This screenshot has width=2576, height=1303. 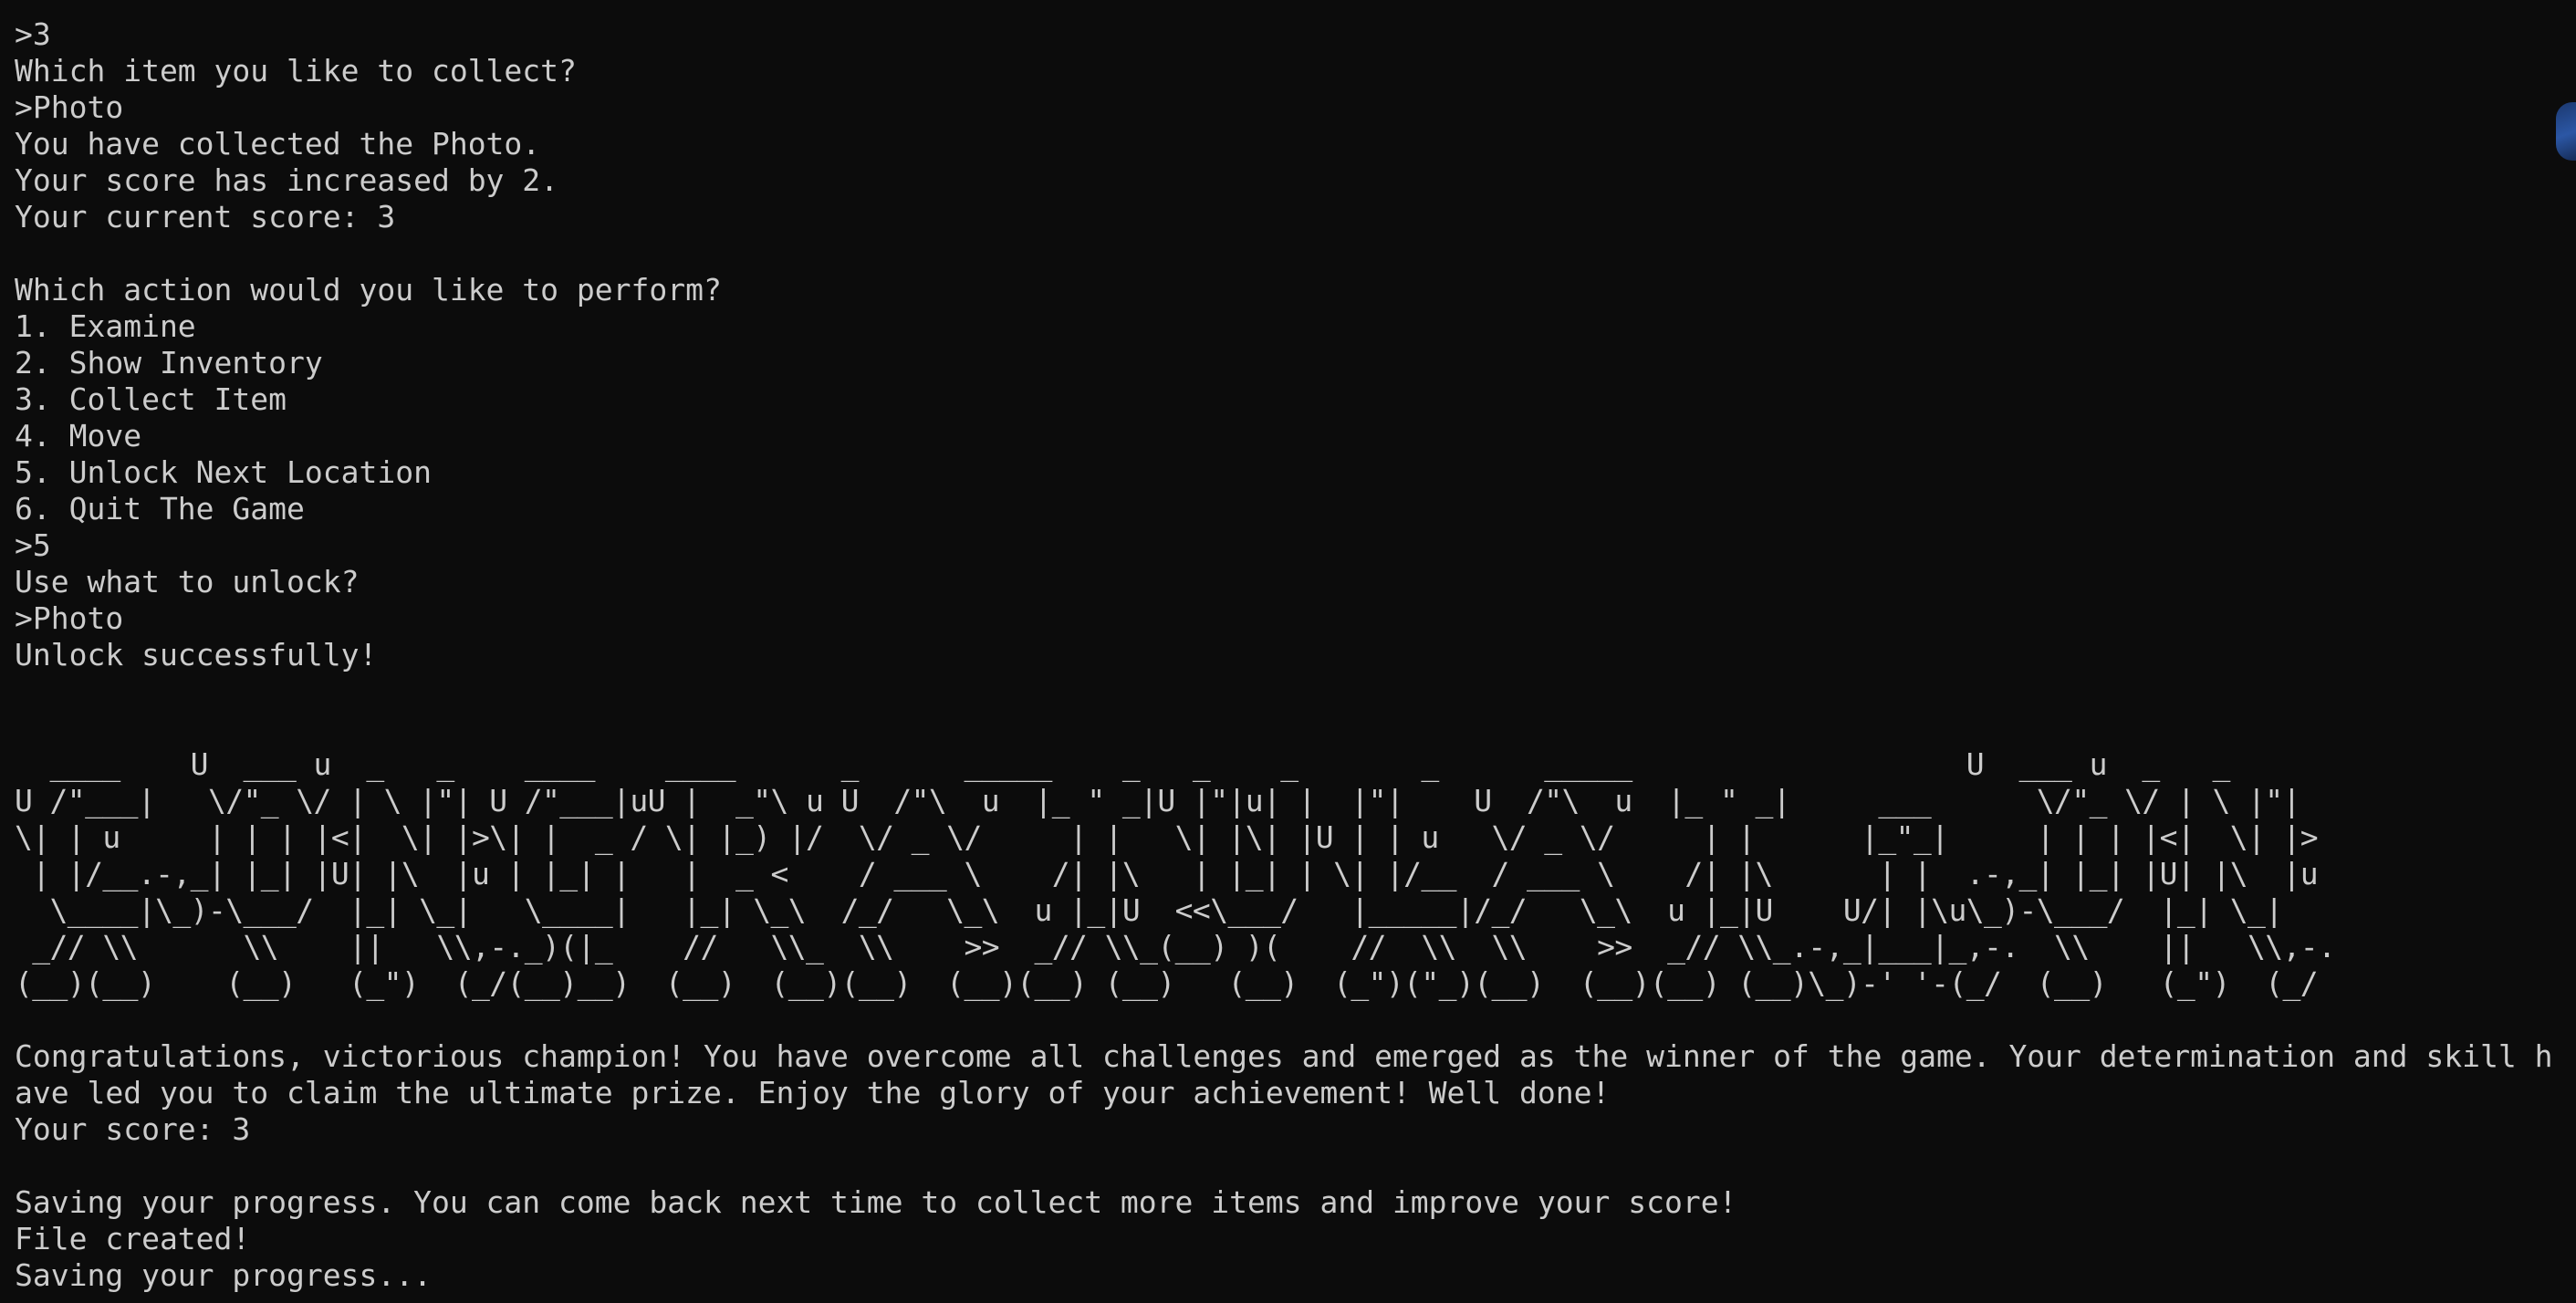 What do you see at coordinates (296, 71) in the screenshot?
I see `terminal-line: Which item you like to collect?` at bounding box center [296, 71].